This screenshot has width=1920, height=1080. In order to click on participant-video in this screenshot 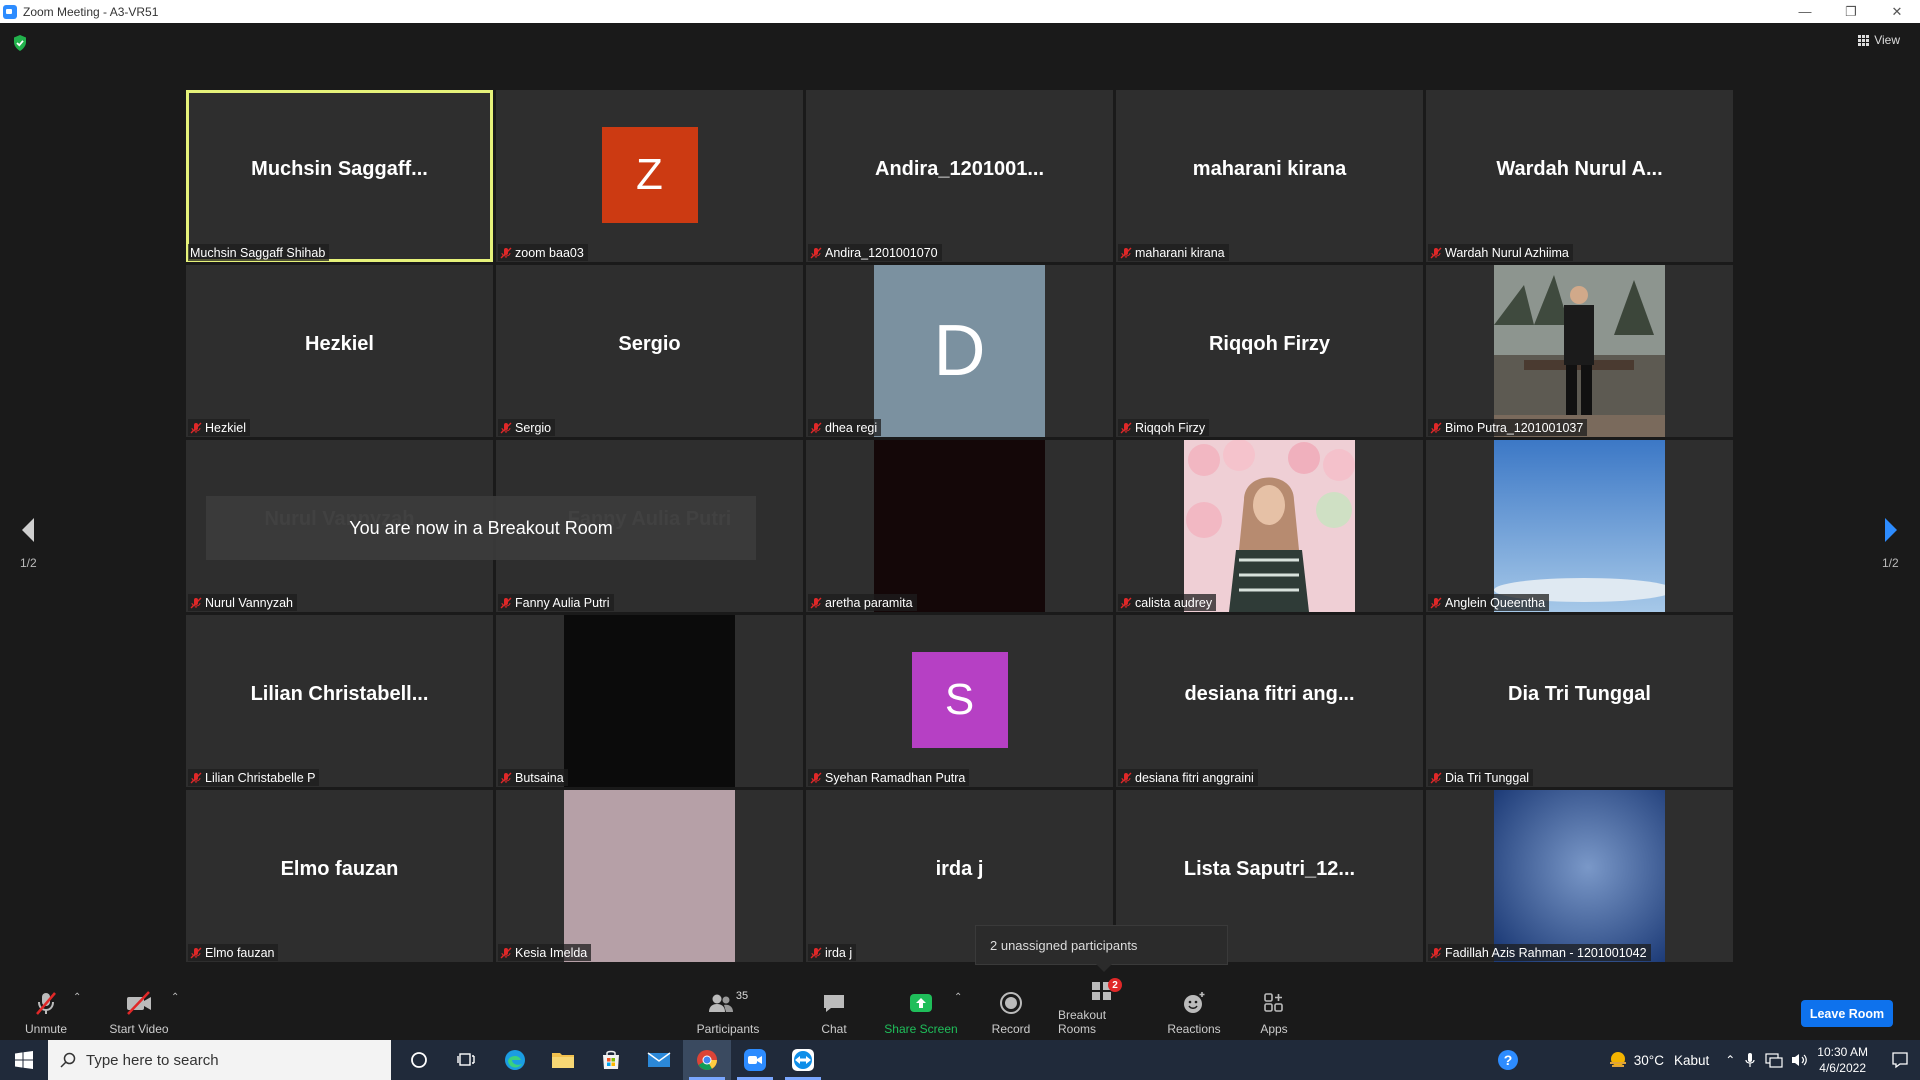, I will do `click(1579, 876)`.